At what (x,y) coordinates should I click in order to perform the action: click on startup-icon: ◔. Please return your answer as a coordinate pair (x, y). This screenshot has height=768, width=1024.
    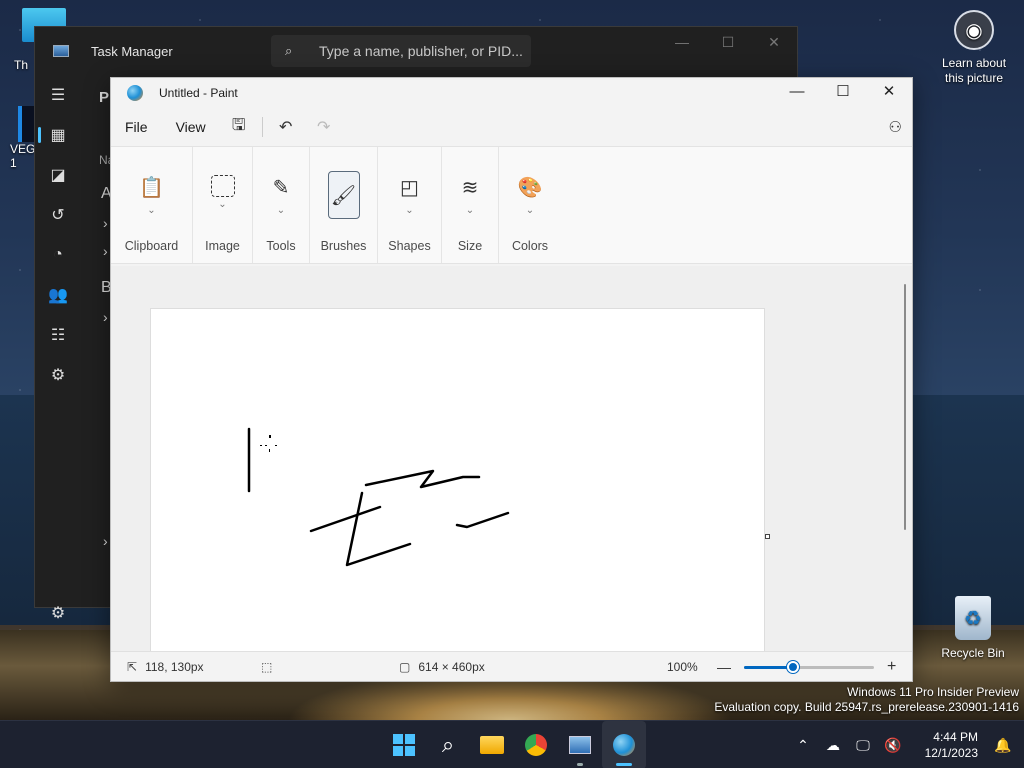
    Looking at the image, I should click on (58, 255).